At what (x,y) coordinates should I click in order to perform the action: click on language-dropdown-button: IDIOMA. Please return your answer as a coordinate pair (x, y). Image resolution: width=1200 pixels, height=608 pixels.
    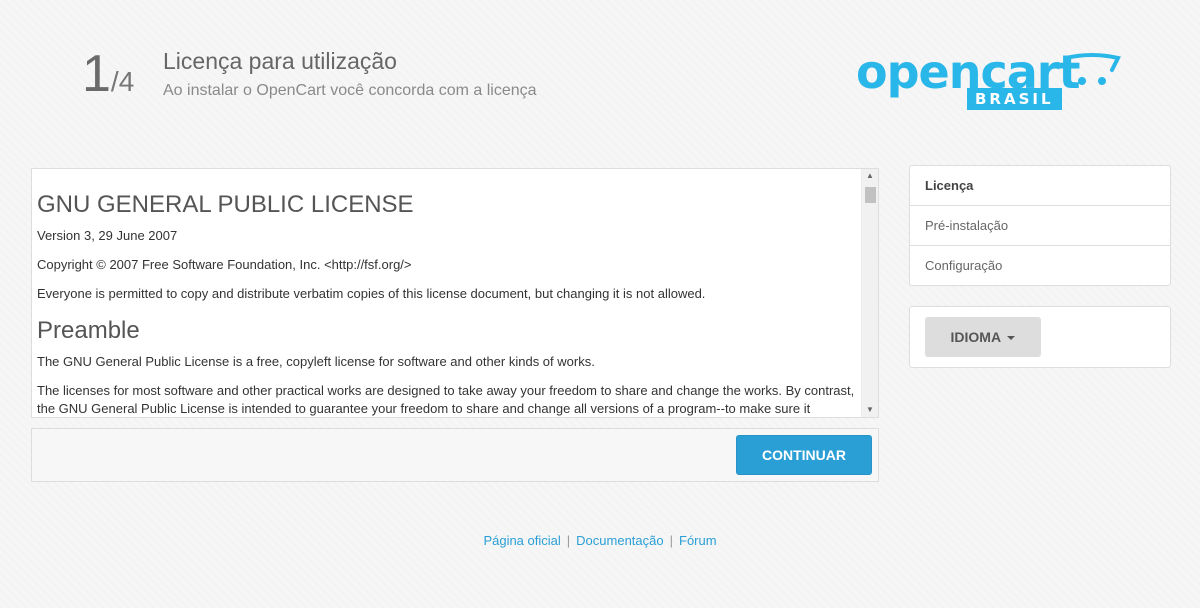
    Looking at the image, I should click on (983, 337).